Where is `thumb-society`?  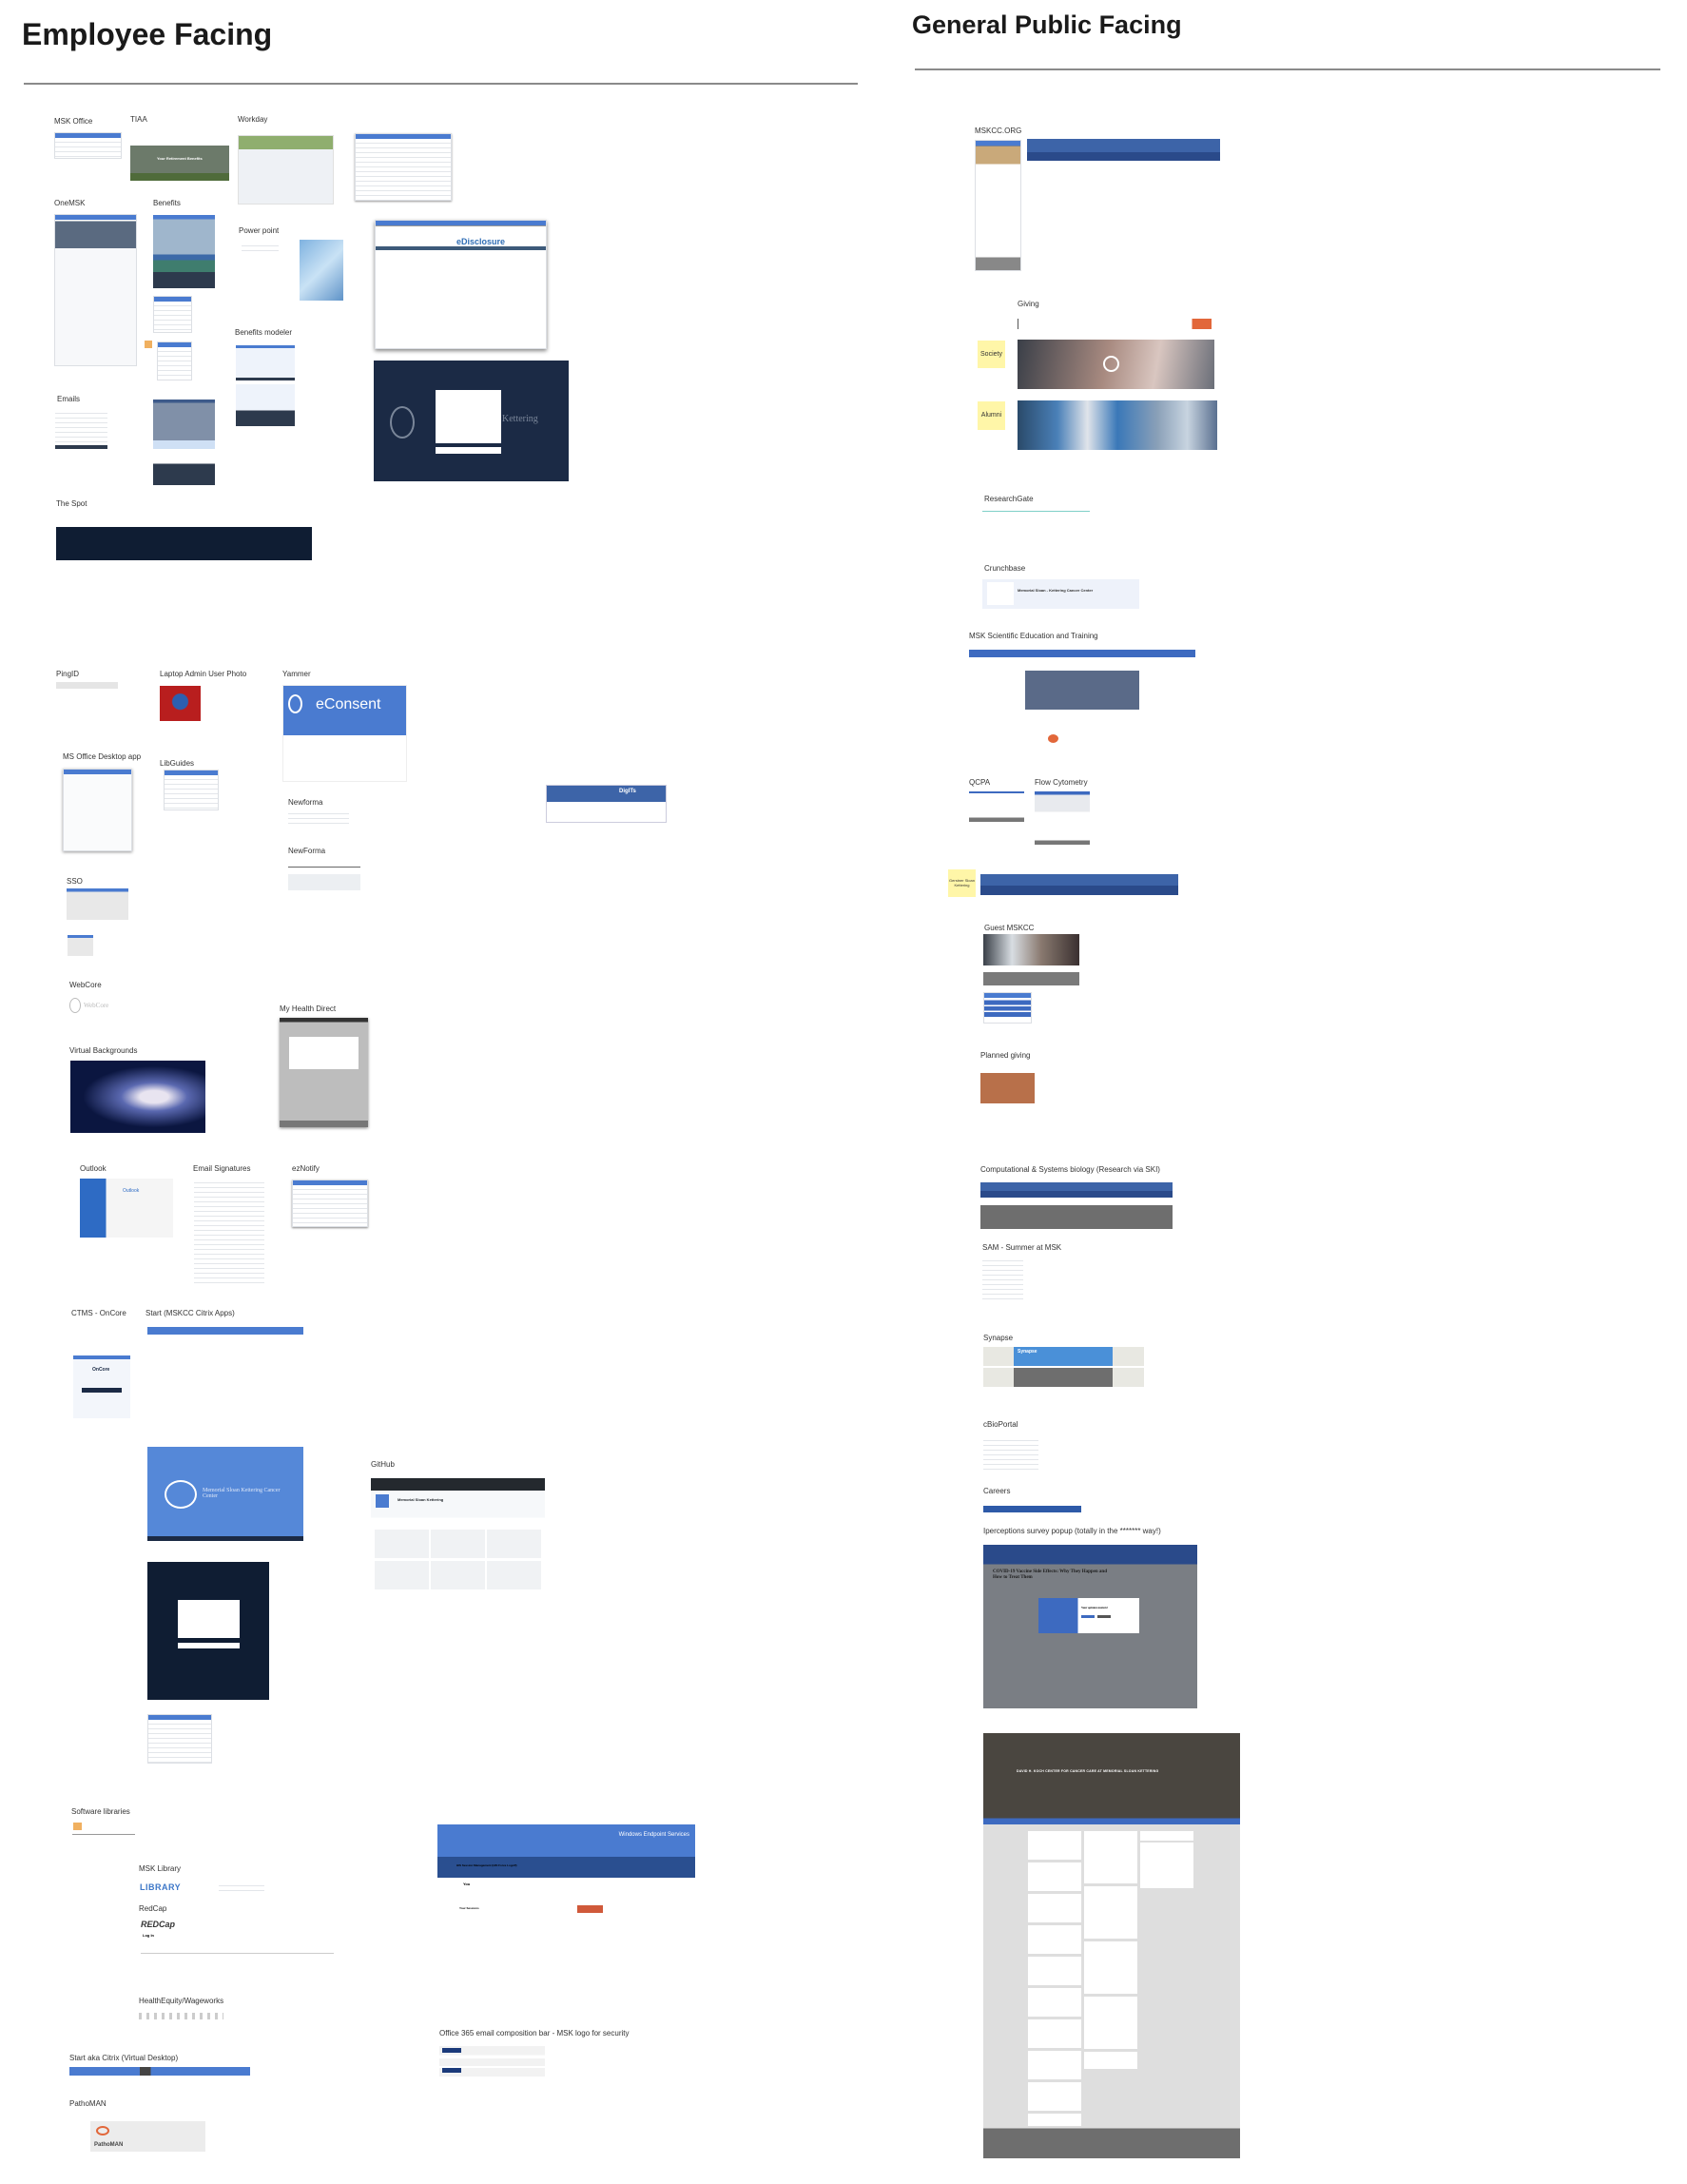
thumb-society is located at coordinates (1116, 364).